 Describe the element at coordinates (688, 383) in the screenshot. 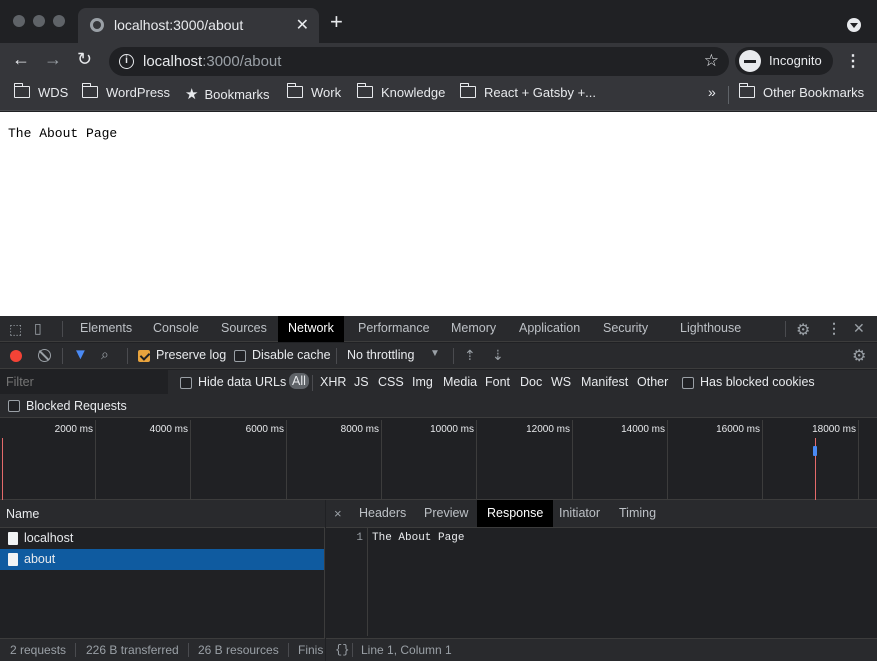

I see `has-blocked-cookies-checkbox` at that location.